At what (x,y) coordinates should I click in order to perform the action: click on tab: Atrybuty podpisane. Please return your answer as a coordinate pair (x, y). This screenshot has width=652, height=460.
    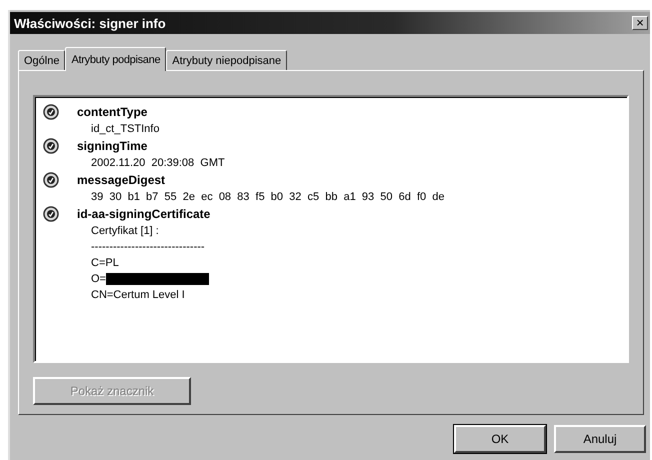
    Looking at the image, I should click on (115, 59).